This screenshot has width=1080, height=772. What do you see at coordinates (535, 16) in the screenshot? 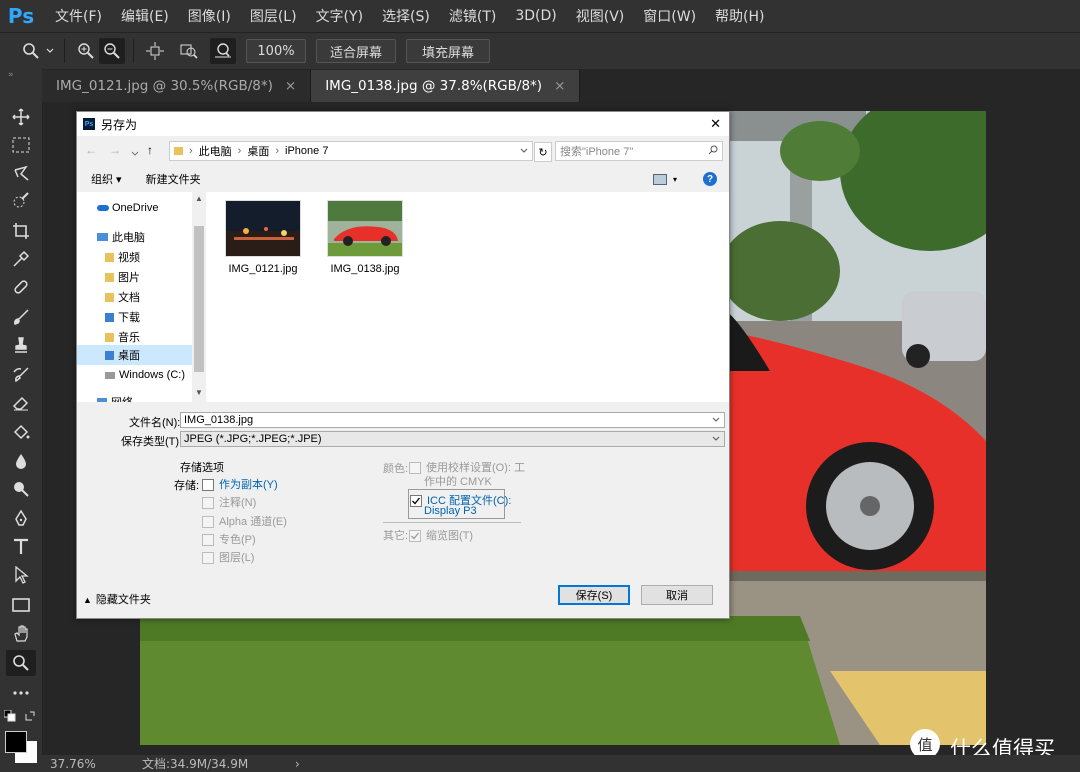
I see `menu-3d: 3D(D)` at bounding box center [535, 16].